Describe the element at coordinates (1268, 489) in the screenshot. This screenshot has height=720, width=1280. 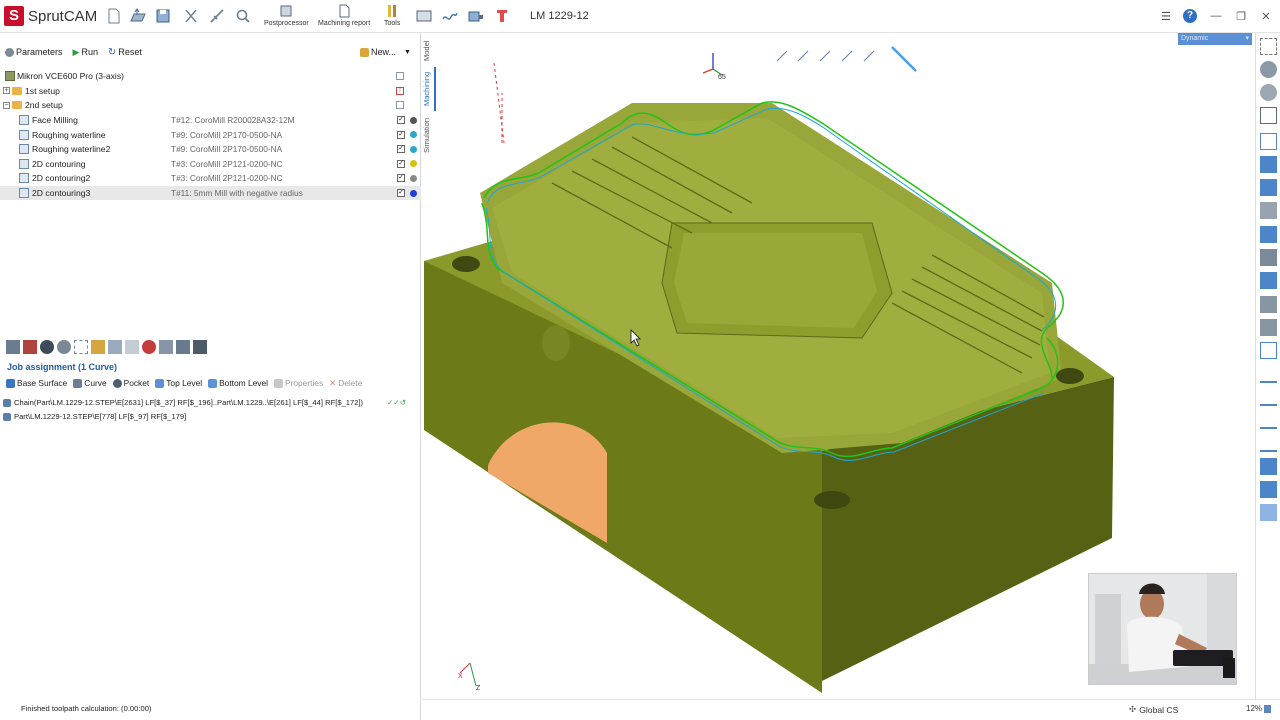
I see `view-iso2-icon` at that location.